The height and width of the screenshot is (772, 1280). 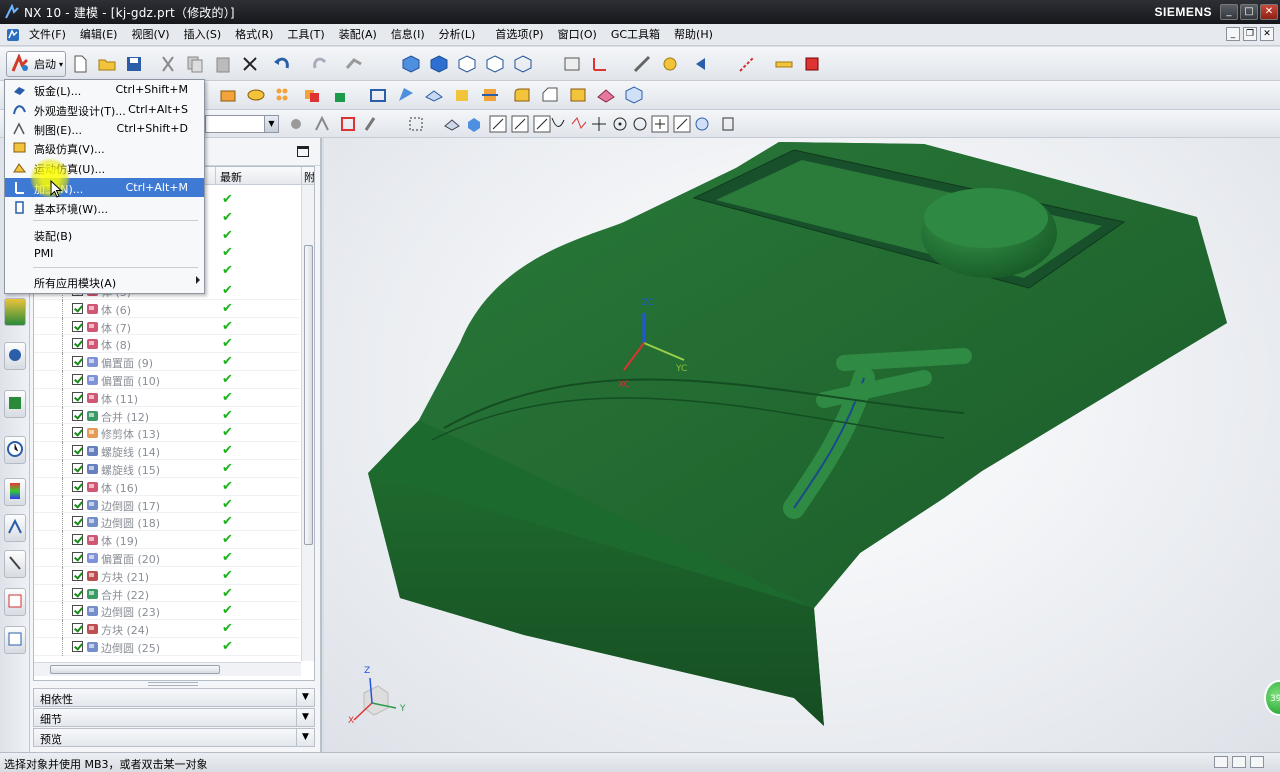 I want to click on menu-information: 信息(I), so click(x=408, y=35).